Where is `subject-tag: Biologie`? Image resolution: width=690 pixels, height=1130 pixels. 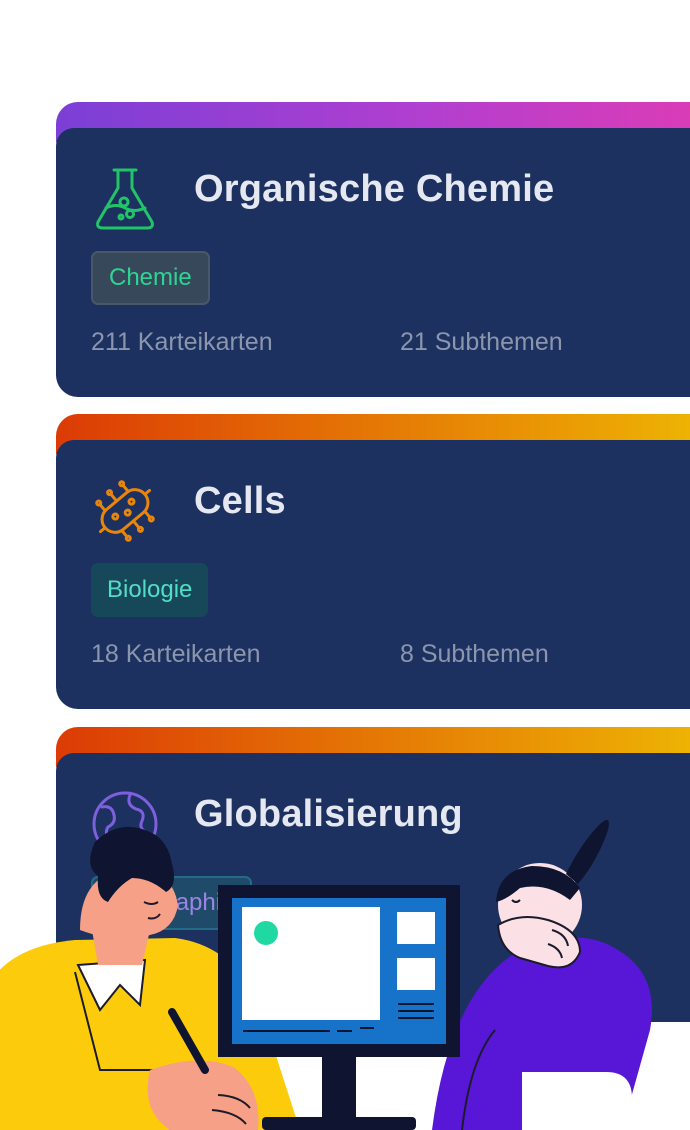
subject-tag: Biologie is located at coordinates (150, 590).